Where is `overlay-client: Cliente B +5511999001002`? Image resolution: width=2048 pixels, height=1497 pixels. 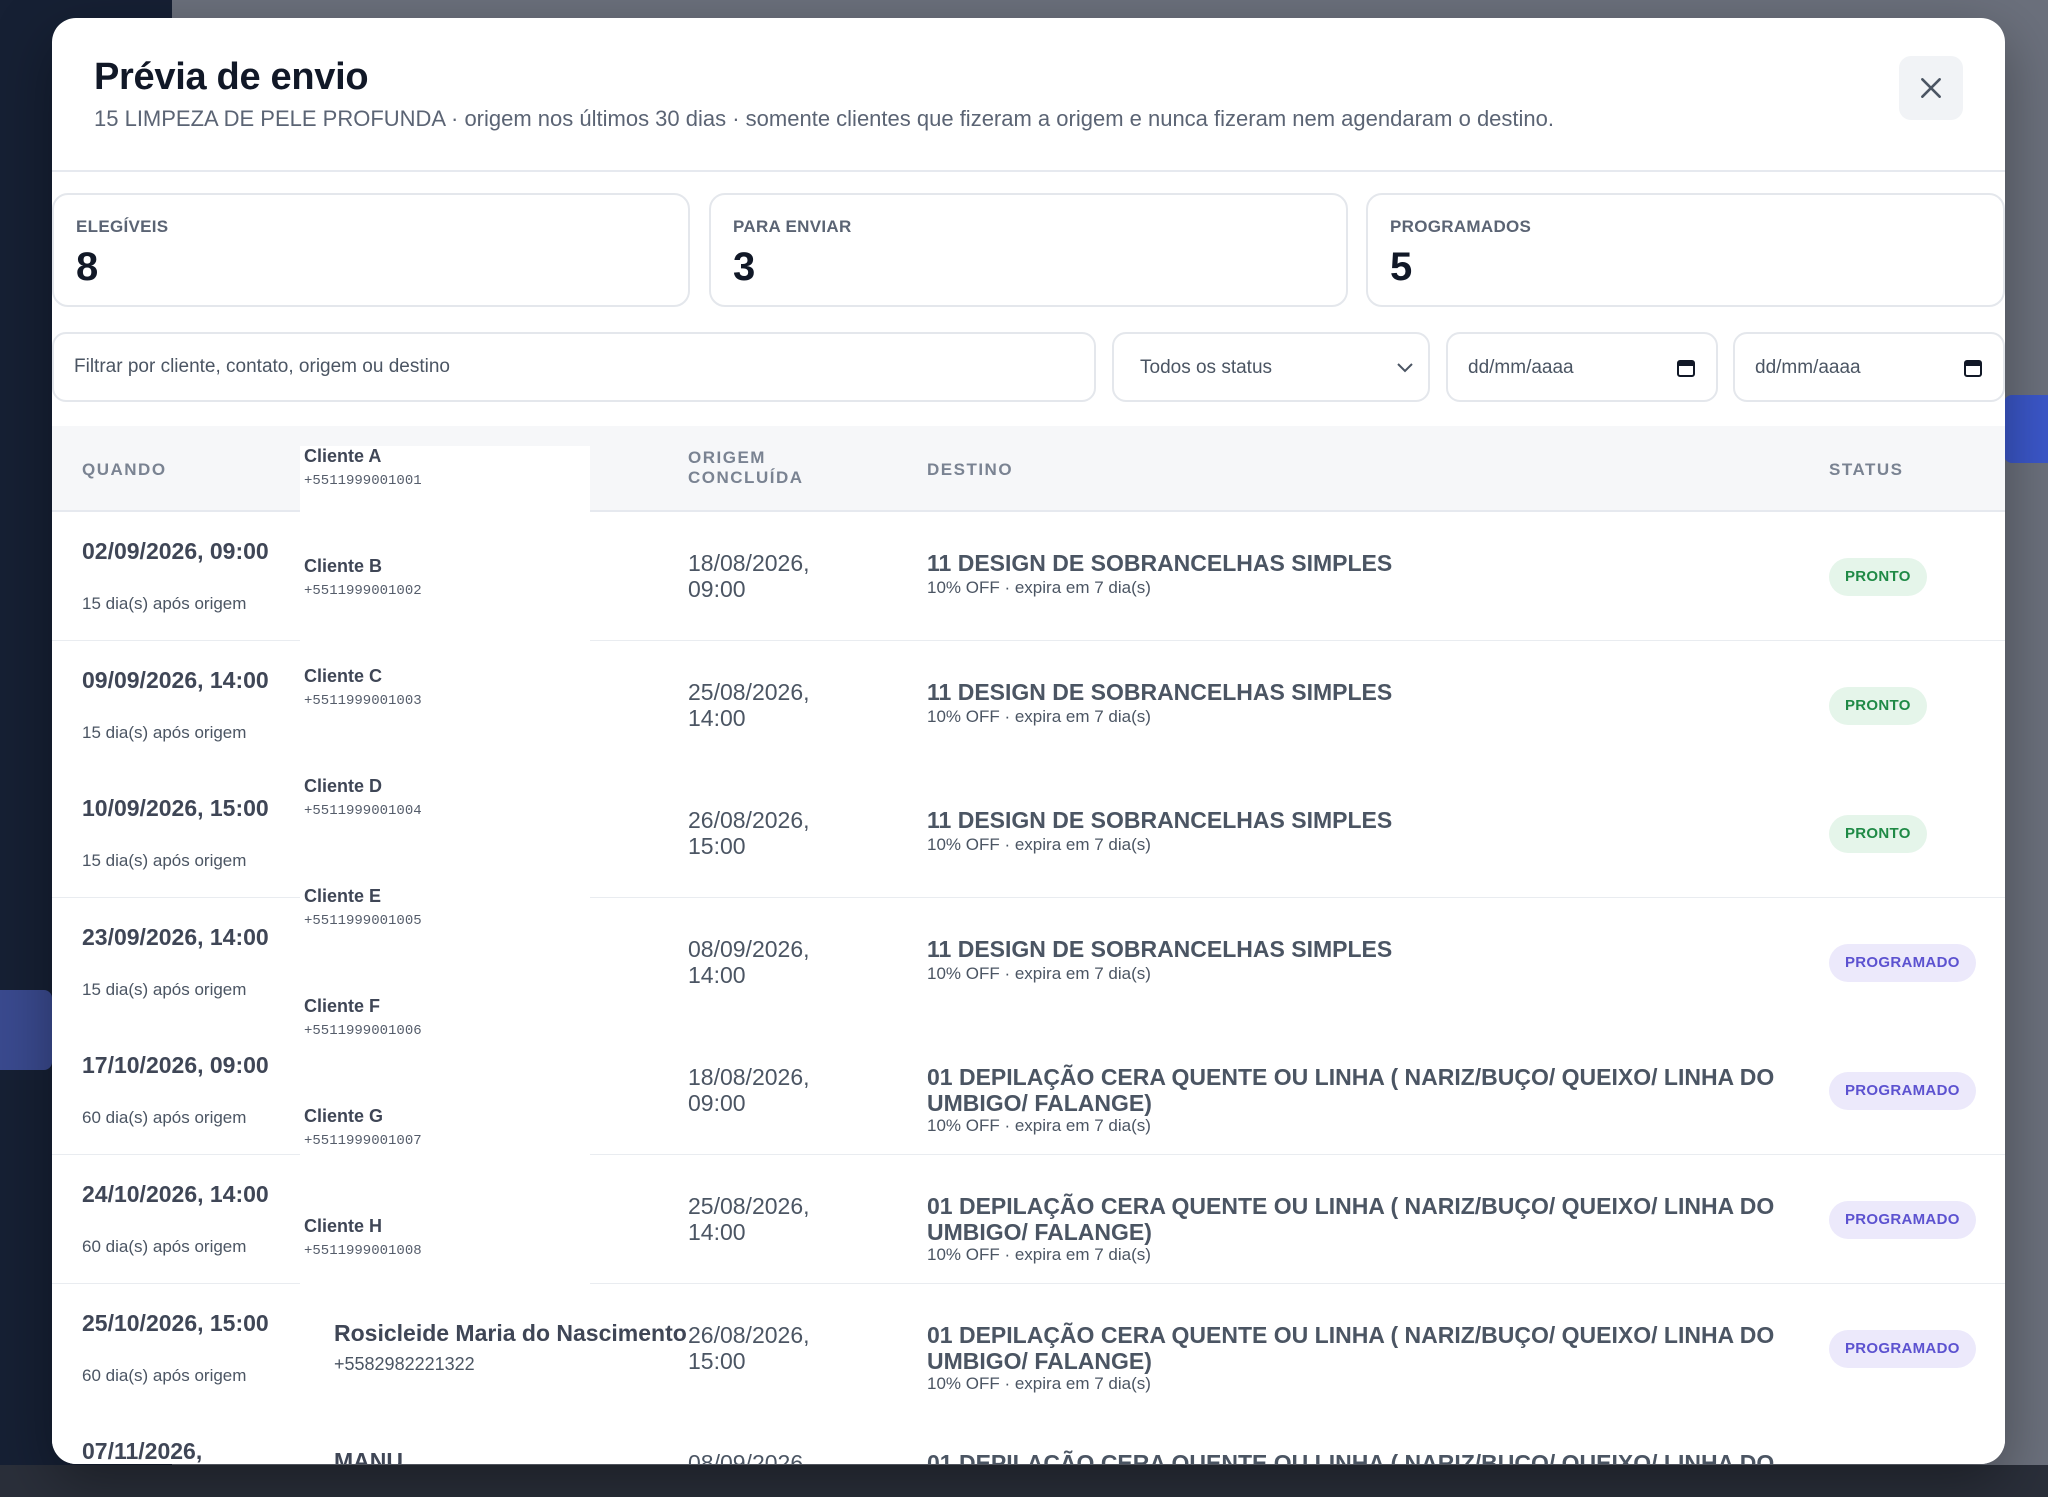
overlay-client: Cliente B +5511999001002 is located at coordinates (363, 577).